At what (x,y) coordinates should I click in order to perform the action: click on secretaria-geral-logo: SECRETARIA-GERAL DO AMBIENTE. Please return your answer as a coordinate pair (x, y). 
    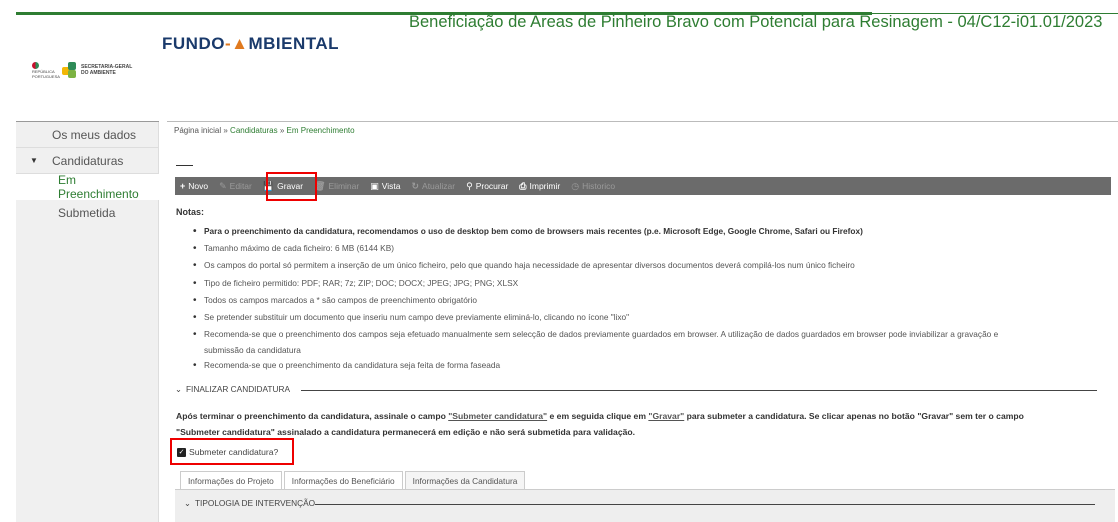
    Looking at the image, I should click on (97, 70).